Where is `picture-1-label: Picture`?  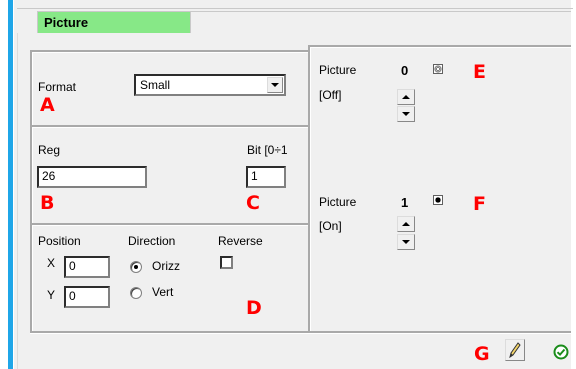
picture-1-label: Picture is located at coordinates (338, 202).